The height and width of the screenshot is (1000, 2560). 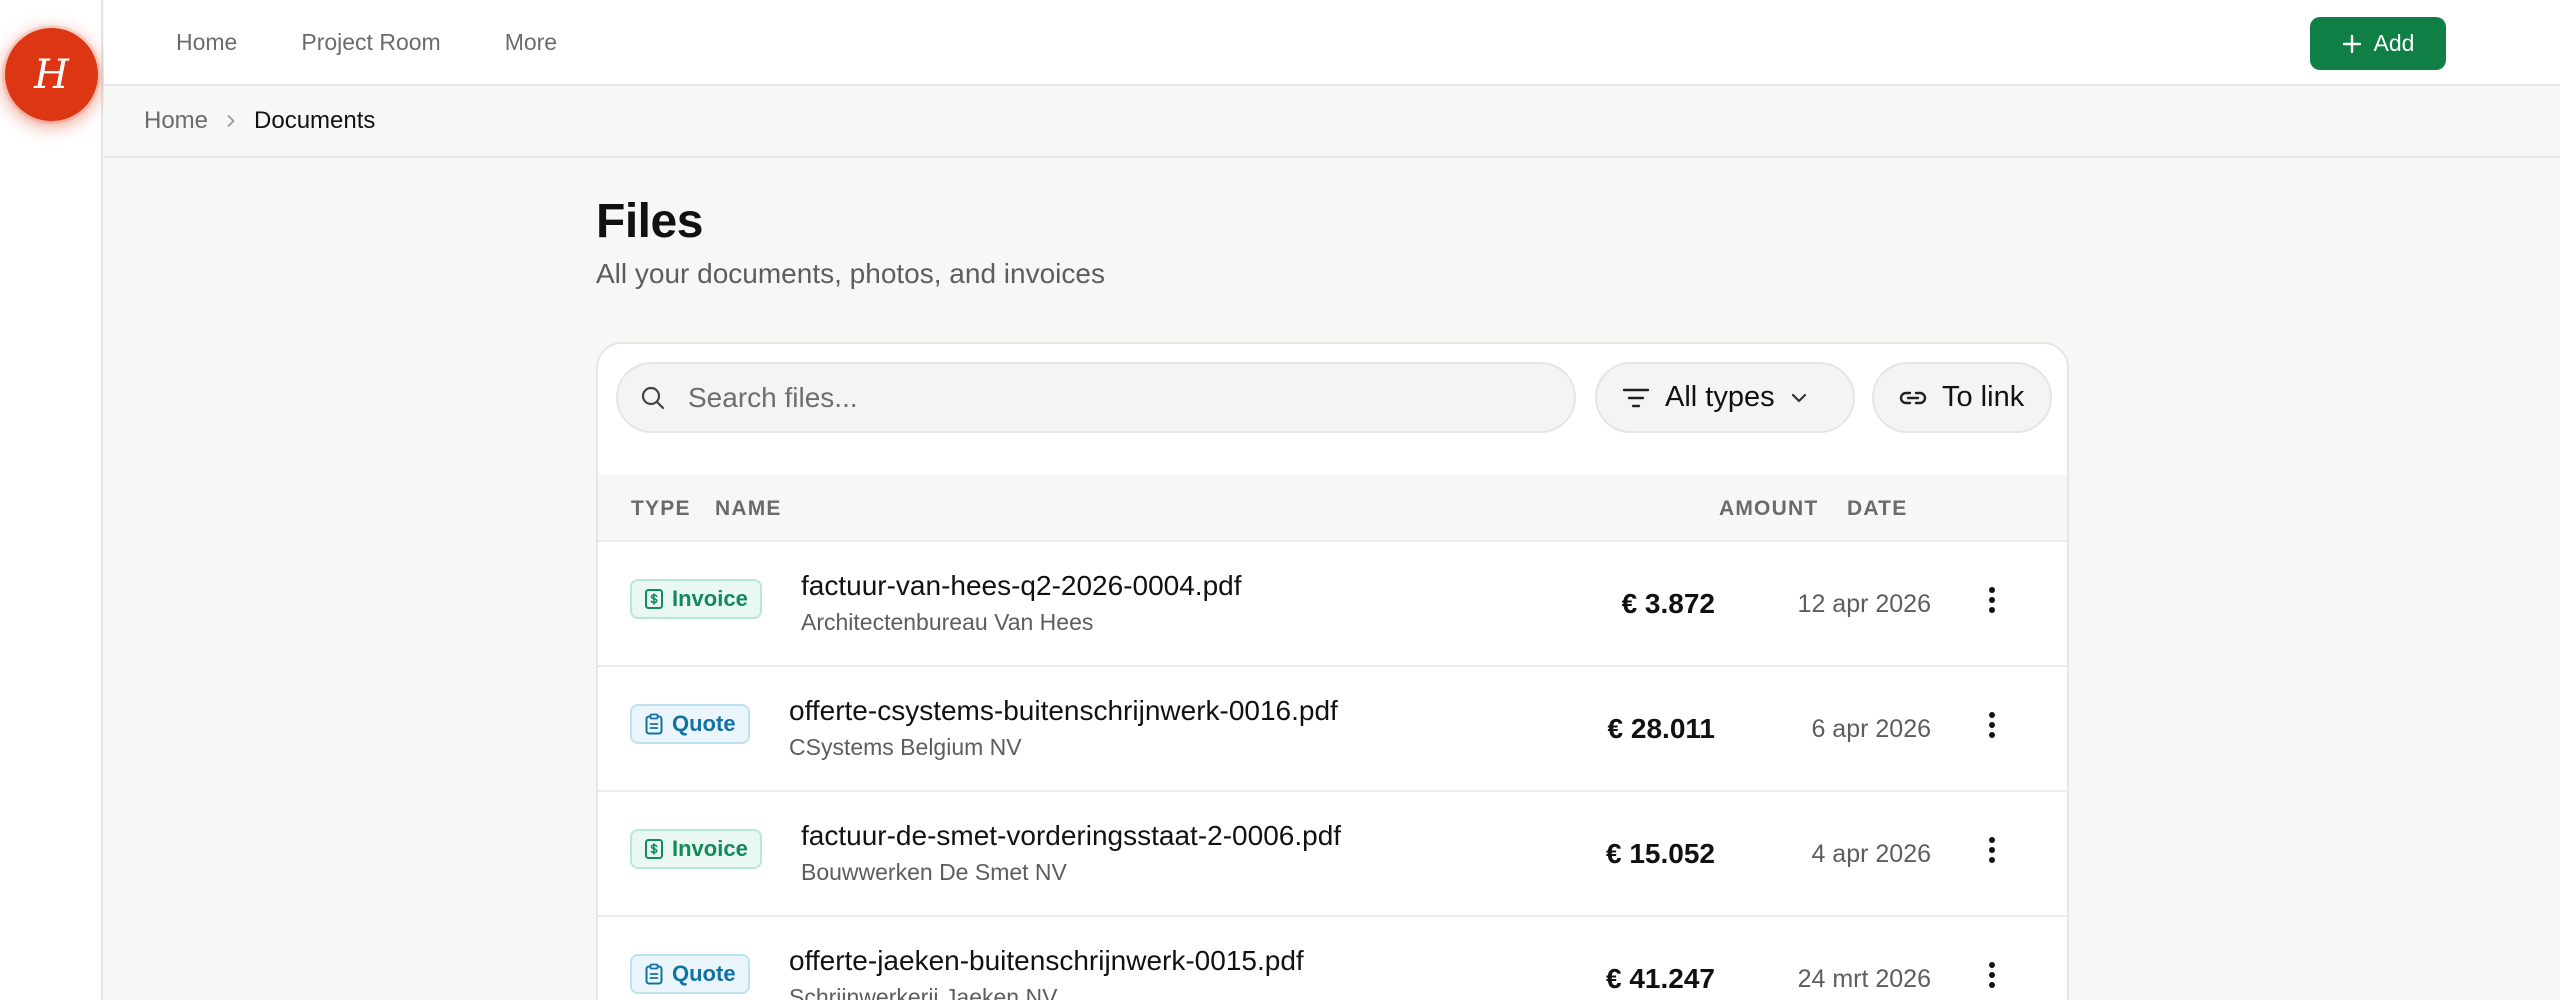 What do you see at coordinates (1660, 978) in the screenshot?
I see `file-amount: € 41.247` at bounding box center [1660, 978].